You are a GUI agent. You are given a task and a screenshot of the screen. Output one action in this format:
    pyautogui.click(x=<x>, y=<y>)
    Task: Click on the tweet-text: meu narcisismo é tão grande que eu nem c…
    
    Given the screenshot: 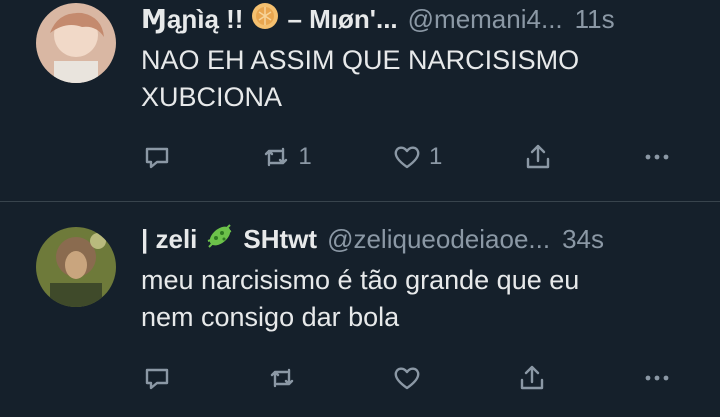 What is the action you would take?
    pyautogui.click(x=418, y=299)
    